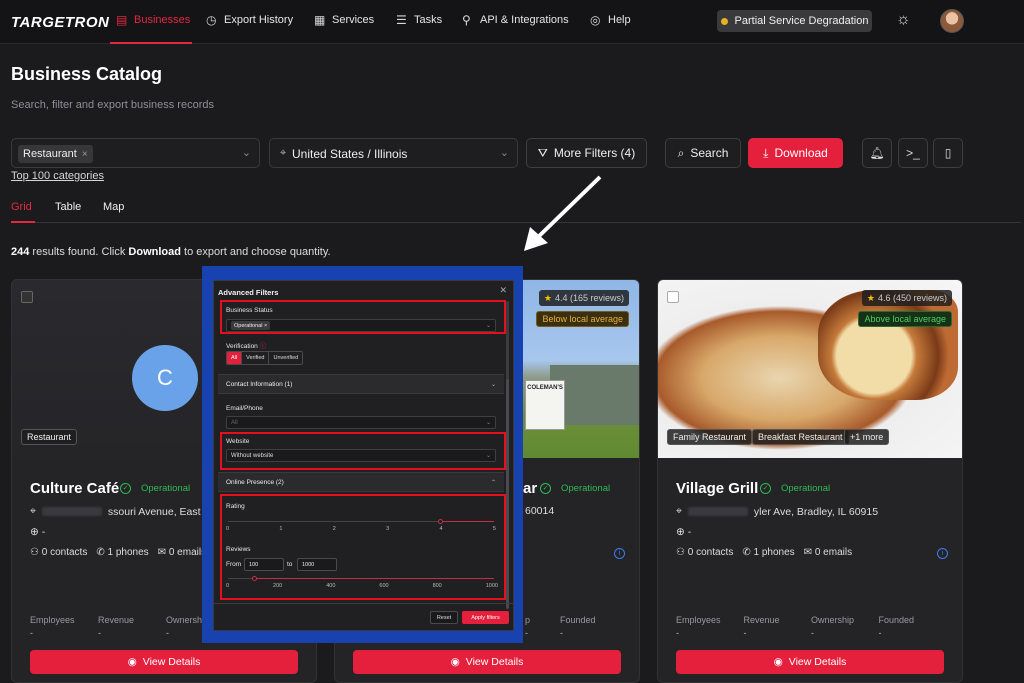 The image size is (1024, 683). I want to click on nav-api-integrations: ⚲ API & Integrations, so click(515, 20).